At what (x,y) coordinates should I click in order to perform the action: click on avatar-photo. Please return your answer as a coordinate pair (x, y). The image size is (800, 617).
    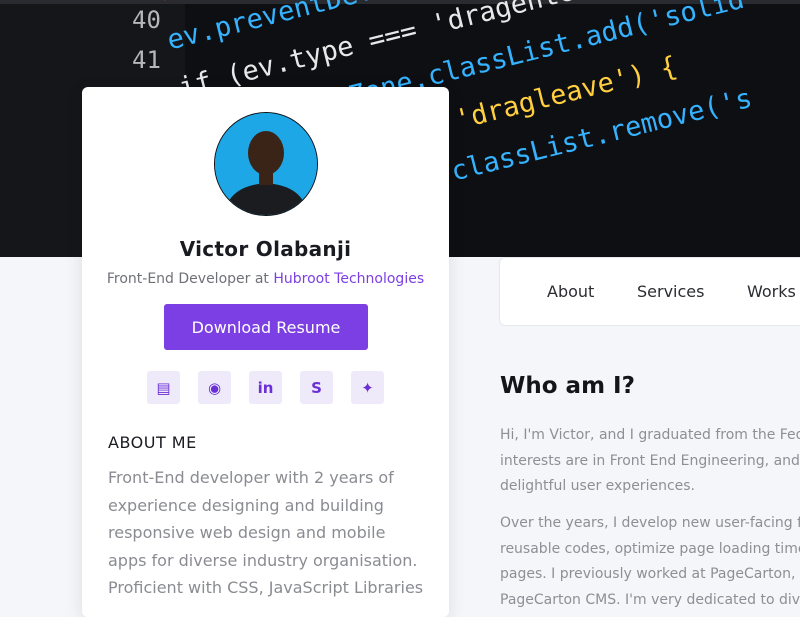
    Looking at the image, I should click on (266, 164).